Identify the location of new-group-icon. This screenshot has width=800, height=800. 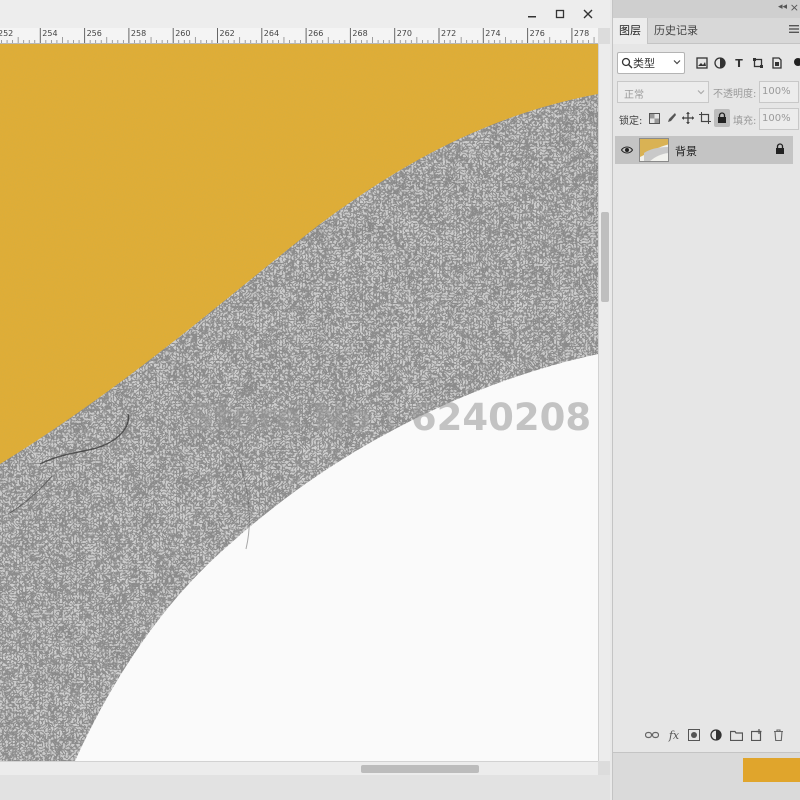
(736, 735).